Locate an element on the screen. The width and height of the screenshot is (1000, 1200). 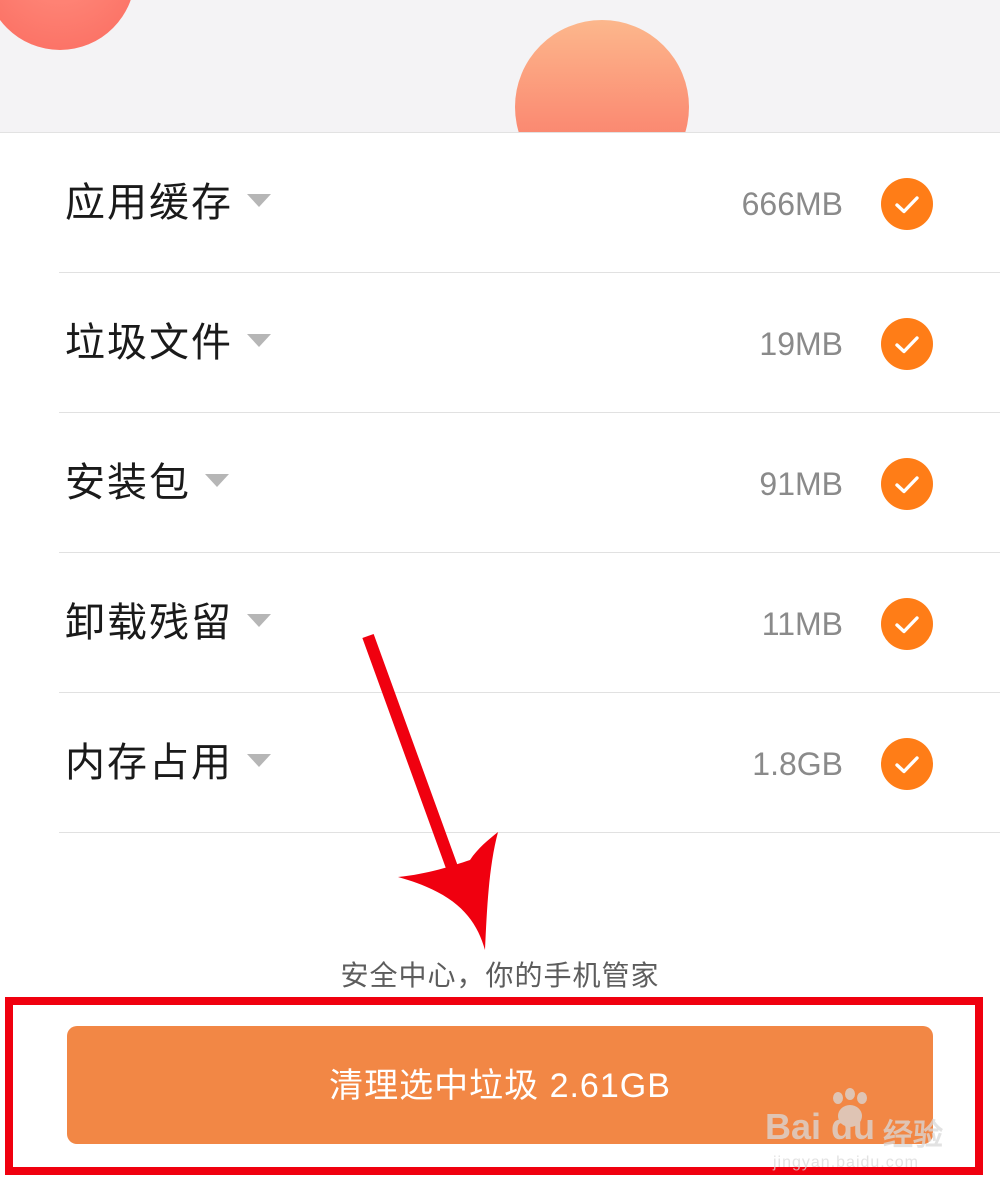
watermark-product: 经验 is located at coordinates (913, 1135).